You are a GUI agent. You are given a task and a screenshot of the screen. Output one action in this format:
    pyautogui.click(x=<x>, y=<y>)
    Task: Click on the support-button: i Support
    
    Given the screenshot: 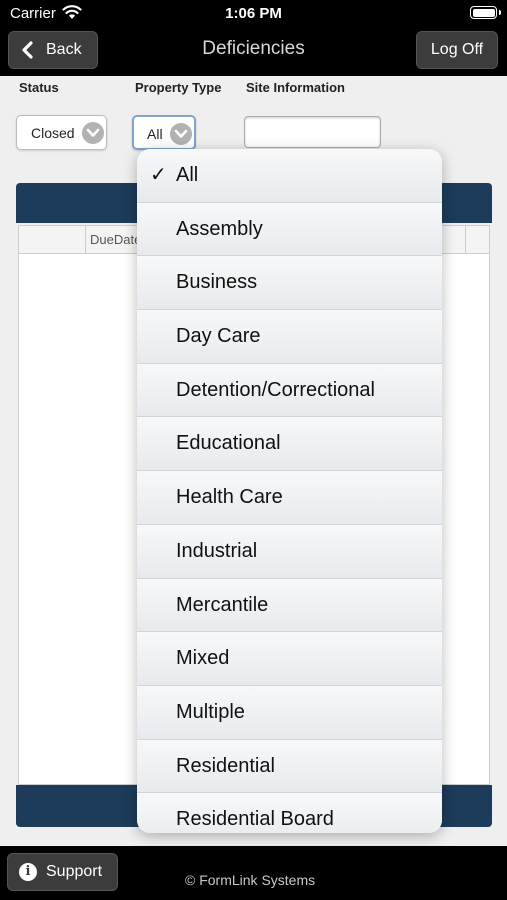 What is the action you would take?
    pyautogui.click(x=62, y=872)
    